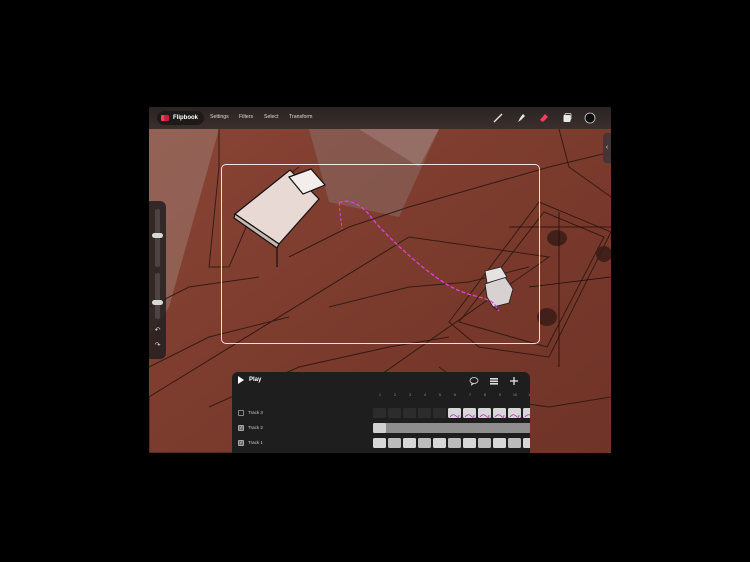  I want to click on comment-icon, so click(474, 381).